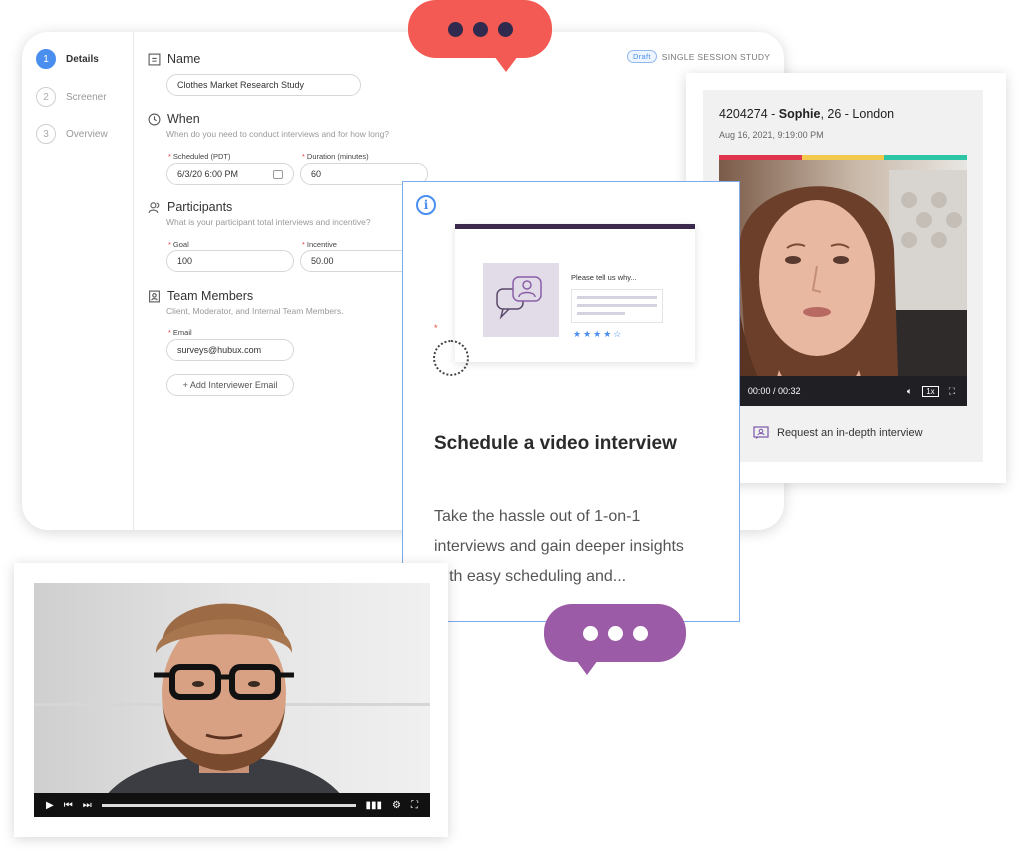 This screenshot has height=856, width=1024. I want to click on rating-stars: ★★★★☆, so click(598, 334).